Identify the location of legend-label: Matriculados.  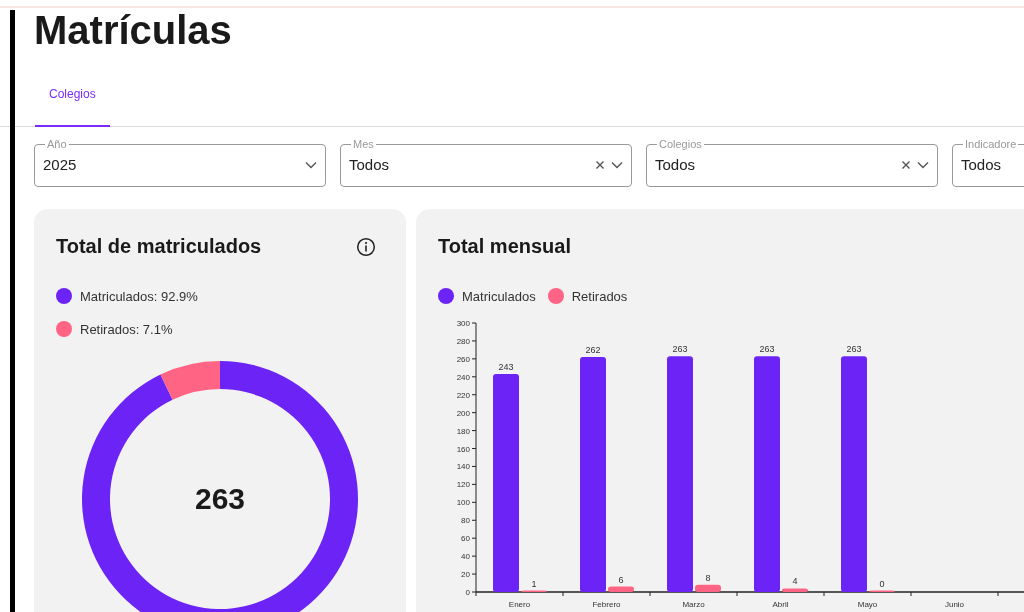
(499, 296).